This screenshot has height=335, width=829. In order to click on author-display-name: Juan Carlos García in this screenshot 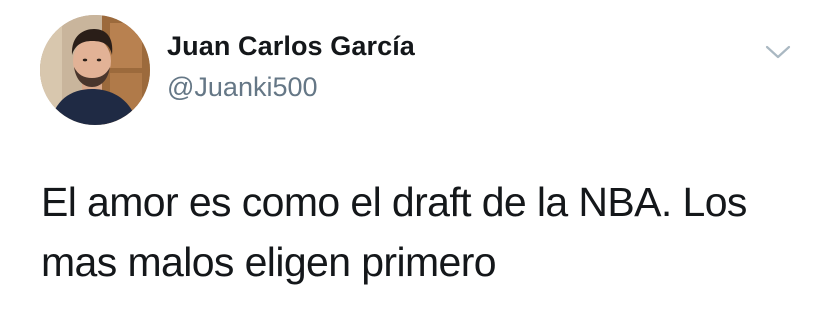, I will do `click(291, 46)`.